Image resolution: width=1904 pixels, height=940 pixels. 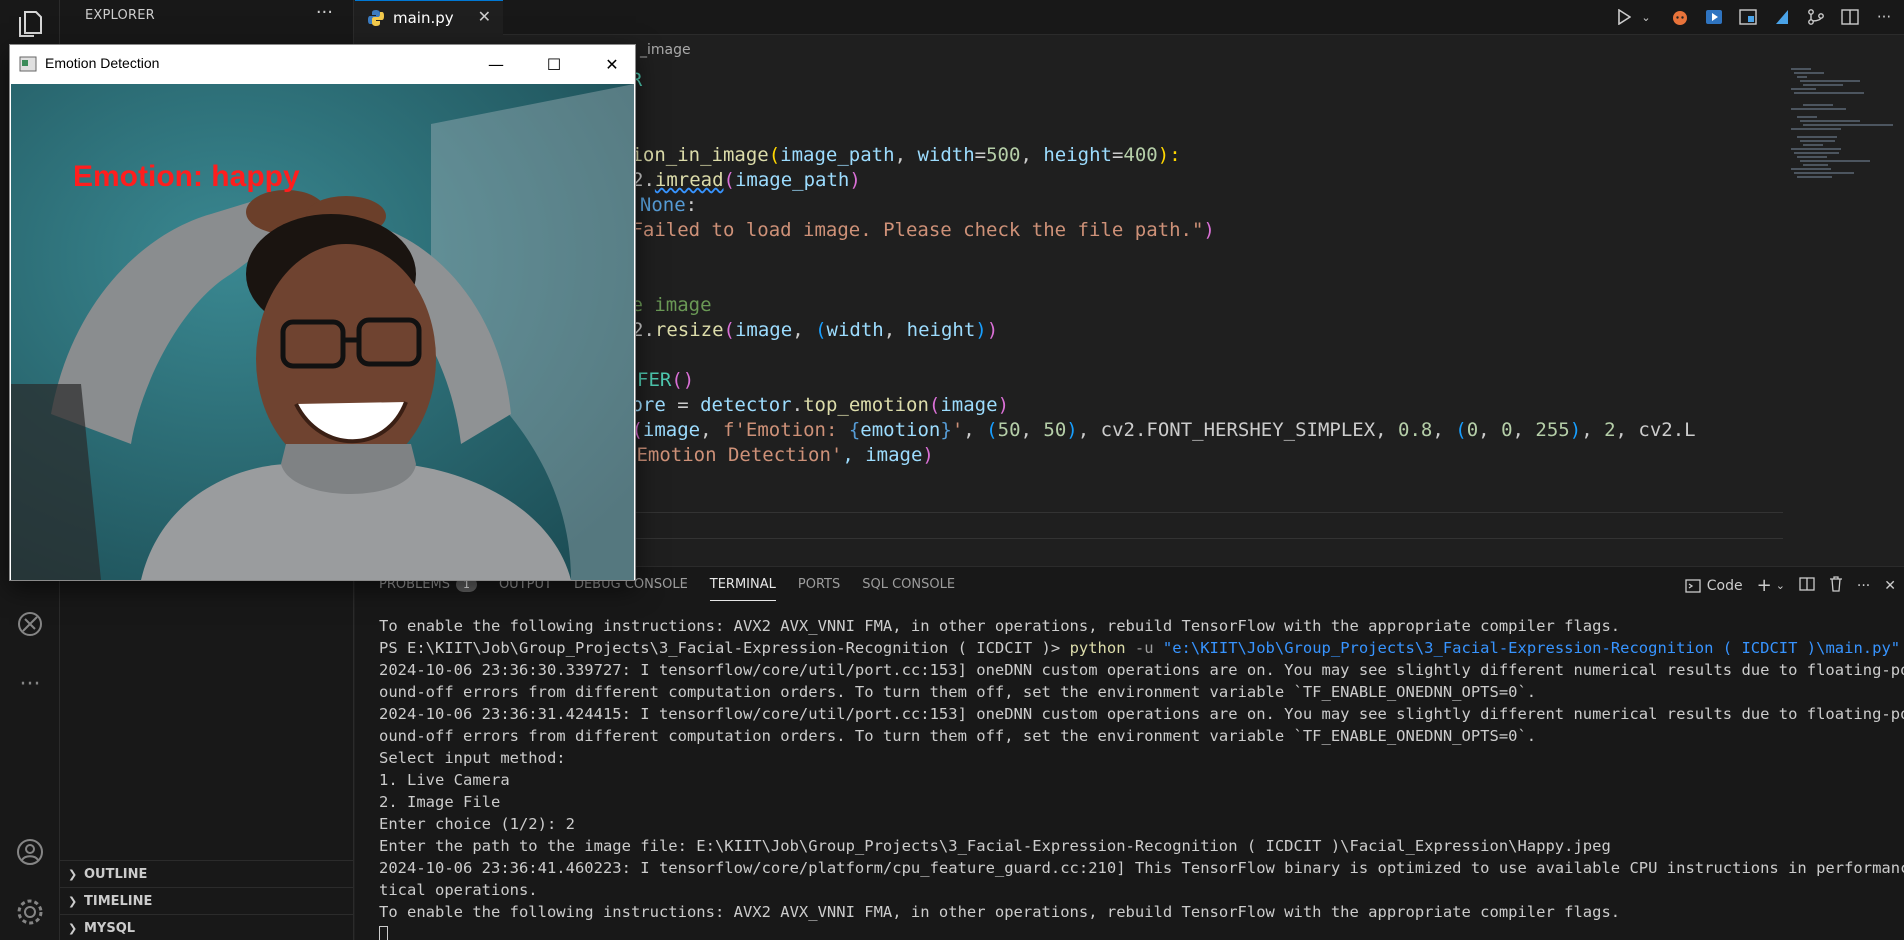 I want to click on more-icon: ···, so click(x=30, y=684).